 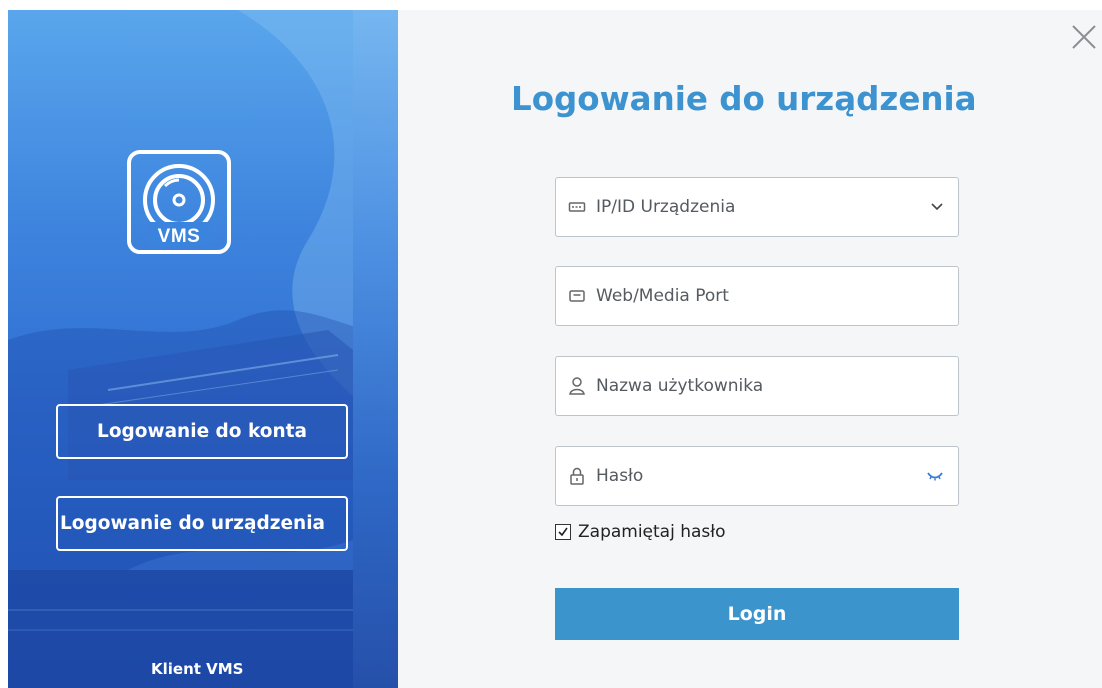 What do you see at coordinates (179, 202) in the screenshot?
I see `vms-logo: VMS` at bounding box center [179, 202].